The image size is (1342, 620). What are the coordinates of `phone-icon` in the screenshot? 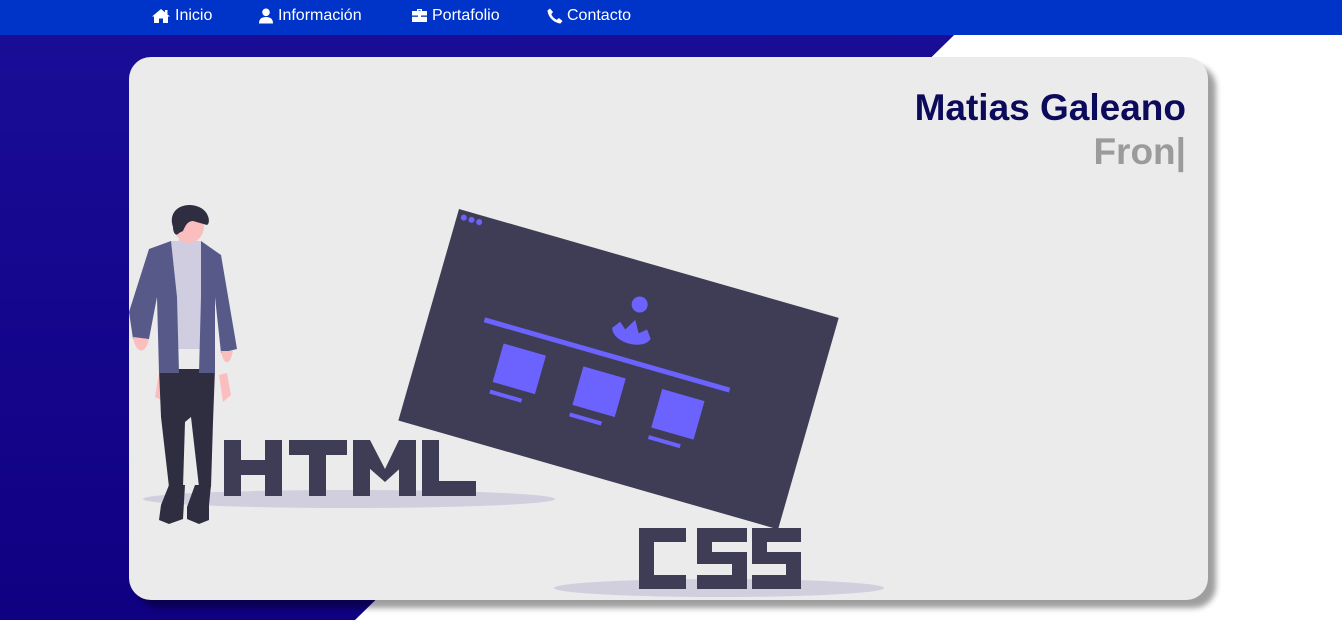 It's located at (555, 15).